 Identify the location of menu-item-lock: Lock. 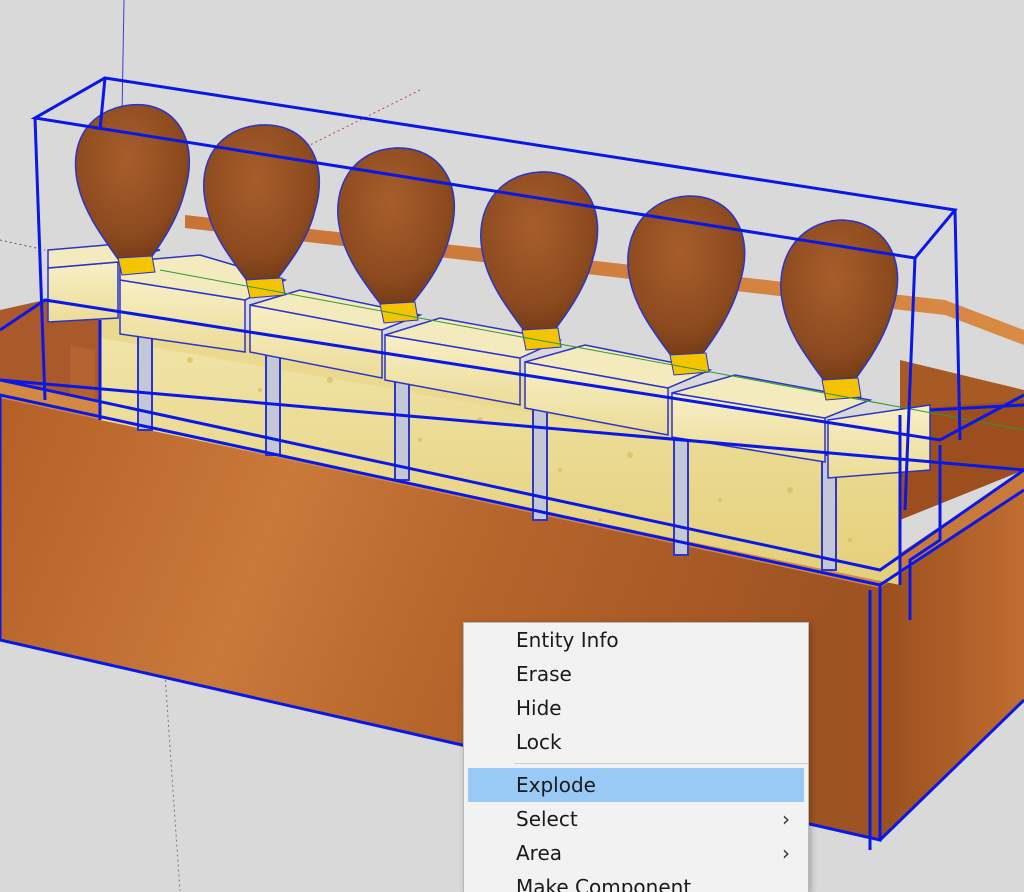
(636, 742).